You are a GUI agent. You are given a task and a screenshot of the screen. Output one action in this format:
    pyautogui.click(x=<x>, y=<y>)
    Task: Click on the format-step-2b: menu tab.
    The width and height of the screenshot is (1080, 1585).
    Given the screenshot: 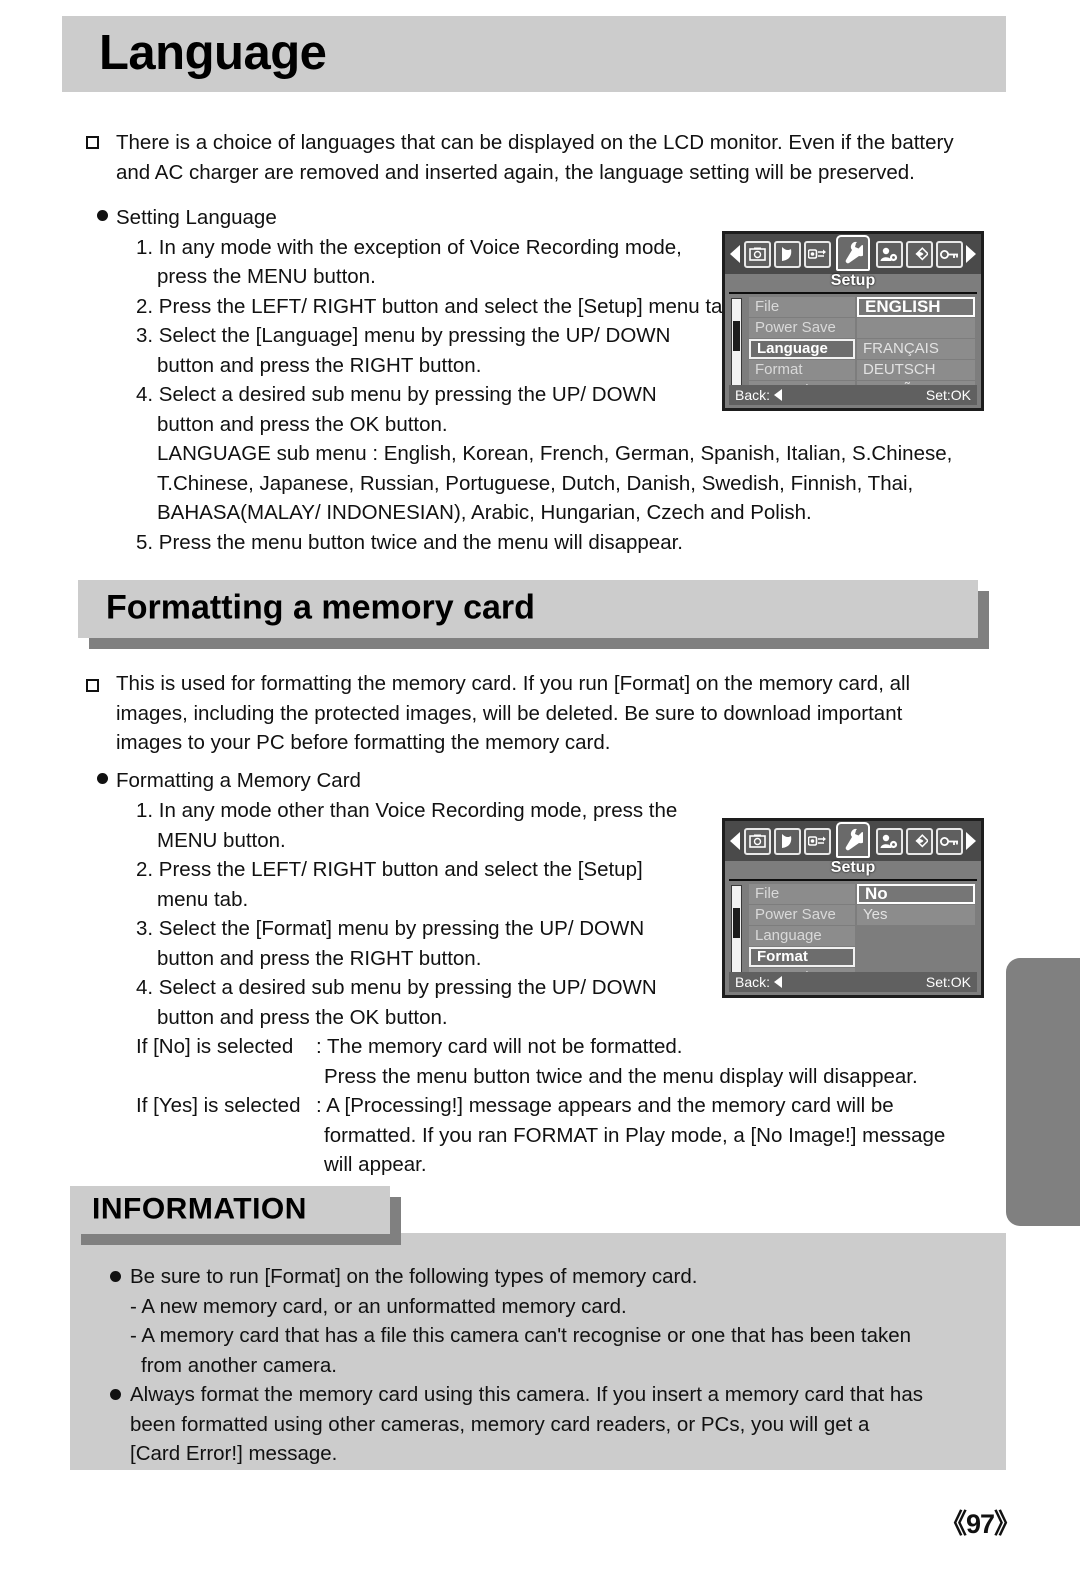 What is the action you would take?
    pyautogui.click(x=203, y=899)
    